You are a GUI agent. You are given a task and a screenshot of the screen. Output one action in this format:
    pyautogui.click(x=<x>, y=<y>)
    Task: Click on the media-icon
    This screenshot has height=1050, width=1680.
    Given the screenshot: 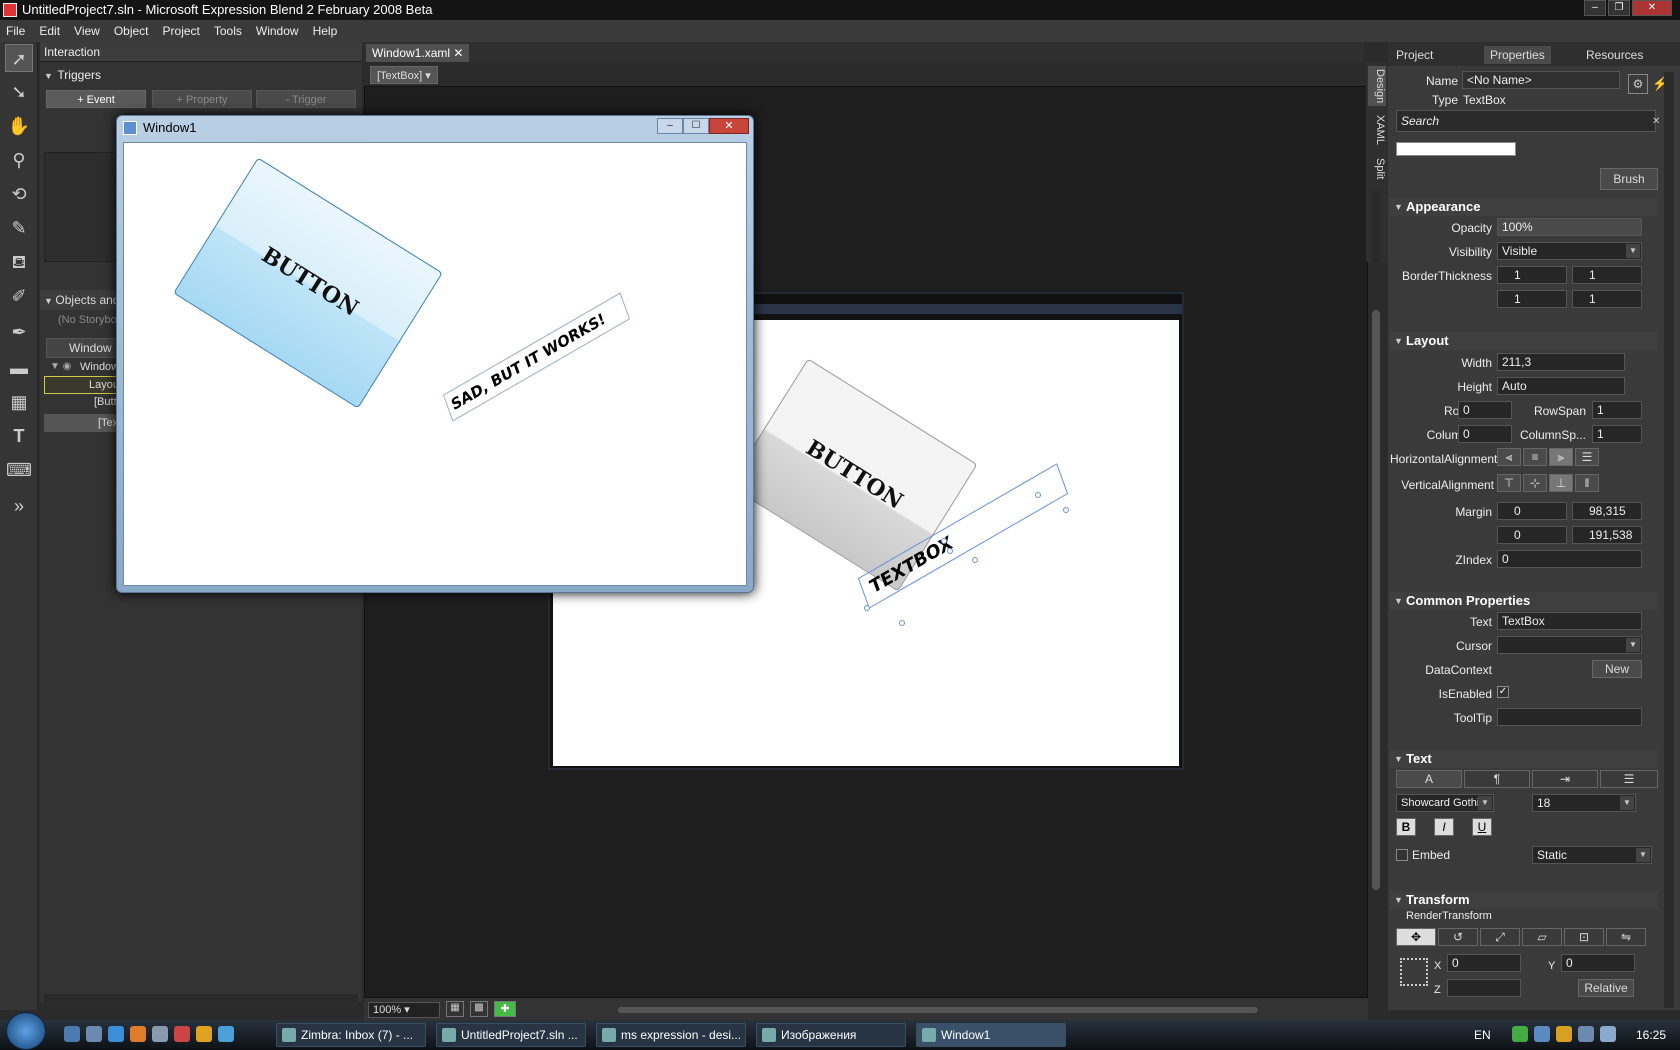 What is the action you would take?
    pyautogui.click(x=204, y=1034)
    